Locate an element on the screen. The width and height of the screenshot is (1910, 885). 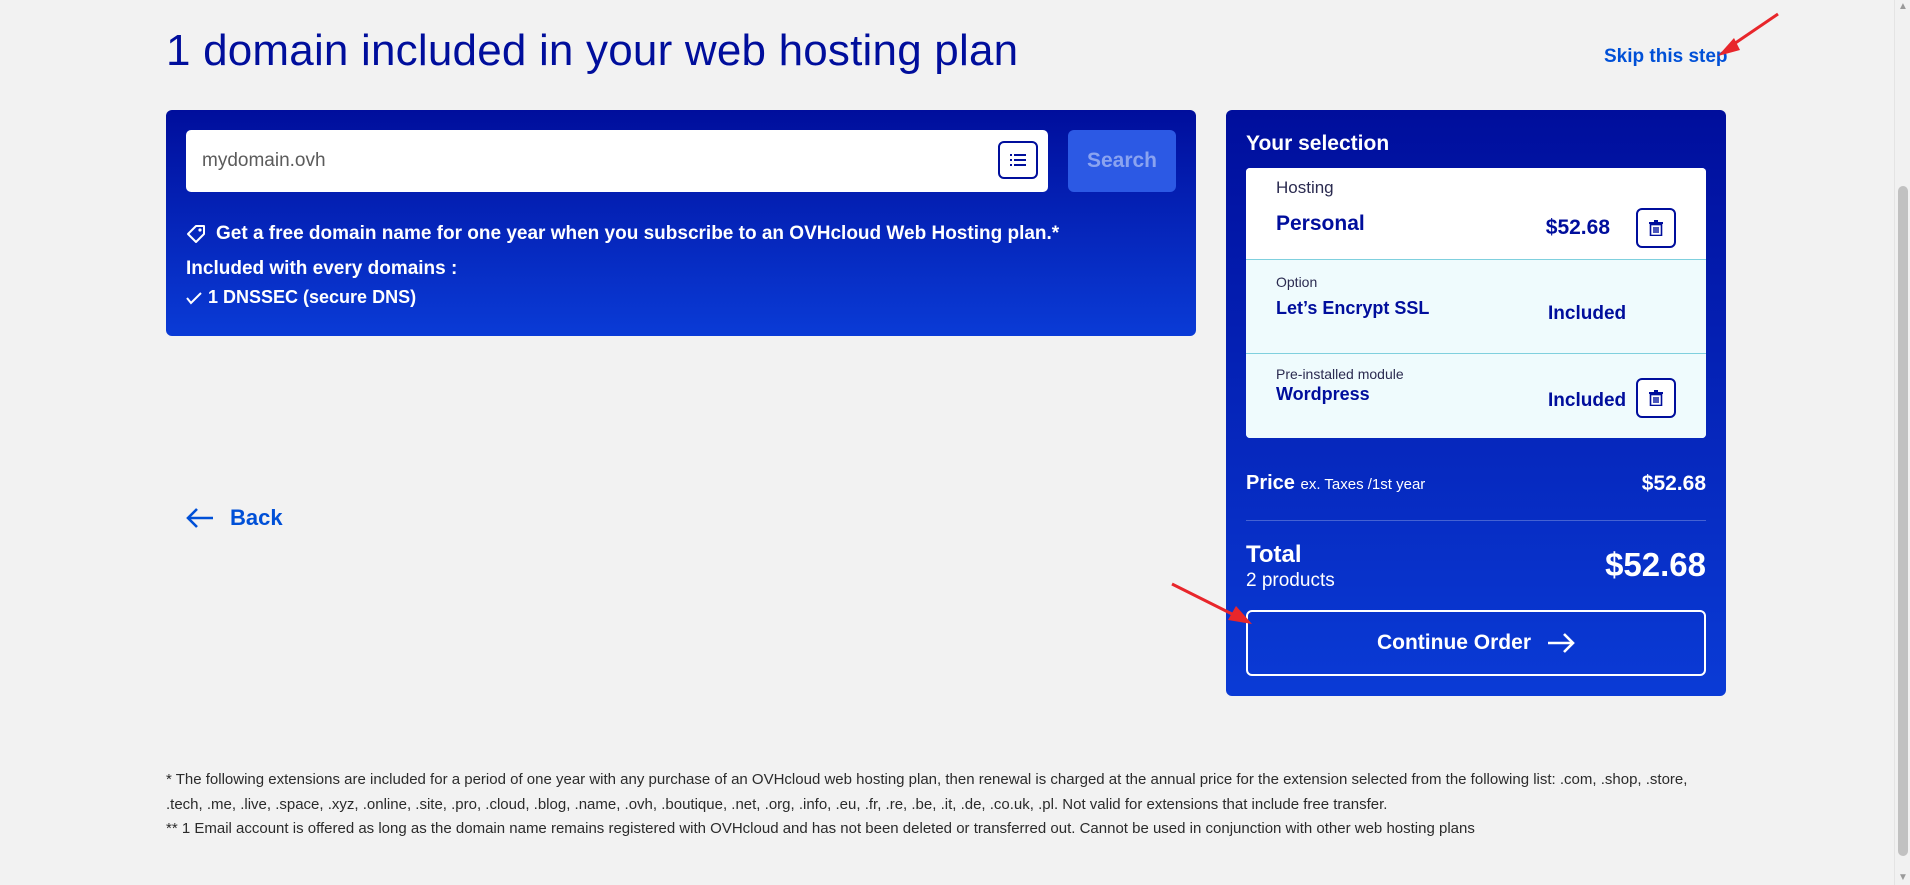
arrow-left-icon is located at coordinates (199, 518).